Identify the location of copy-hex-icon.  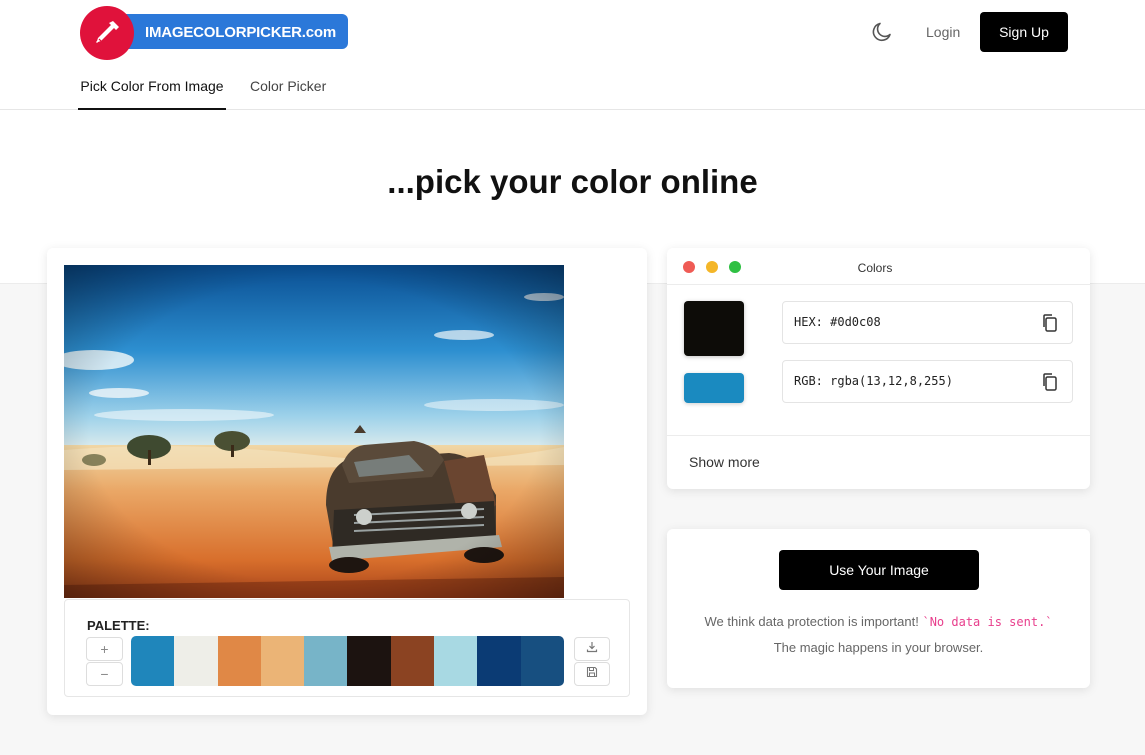
(1050, 323).